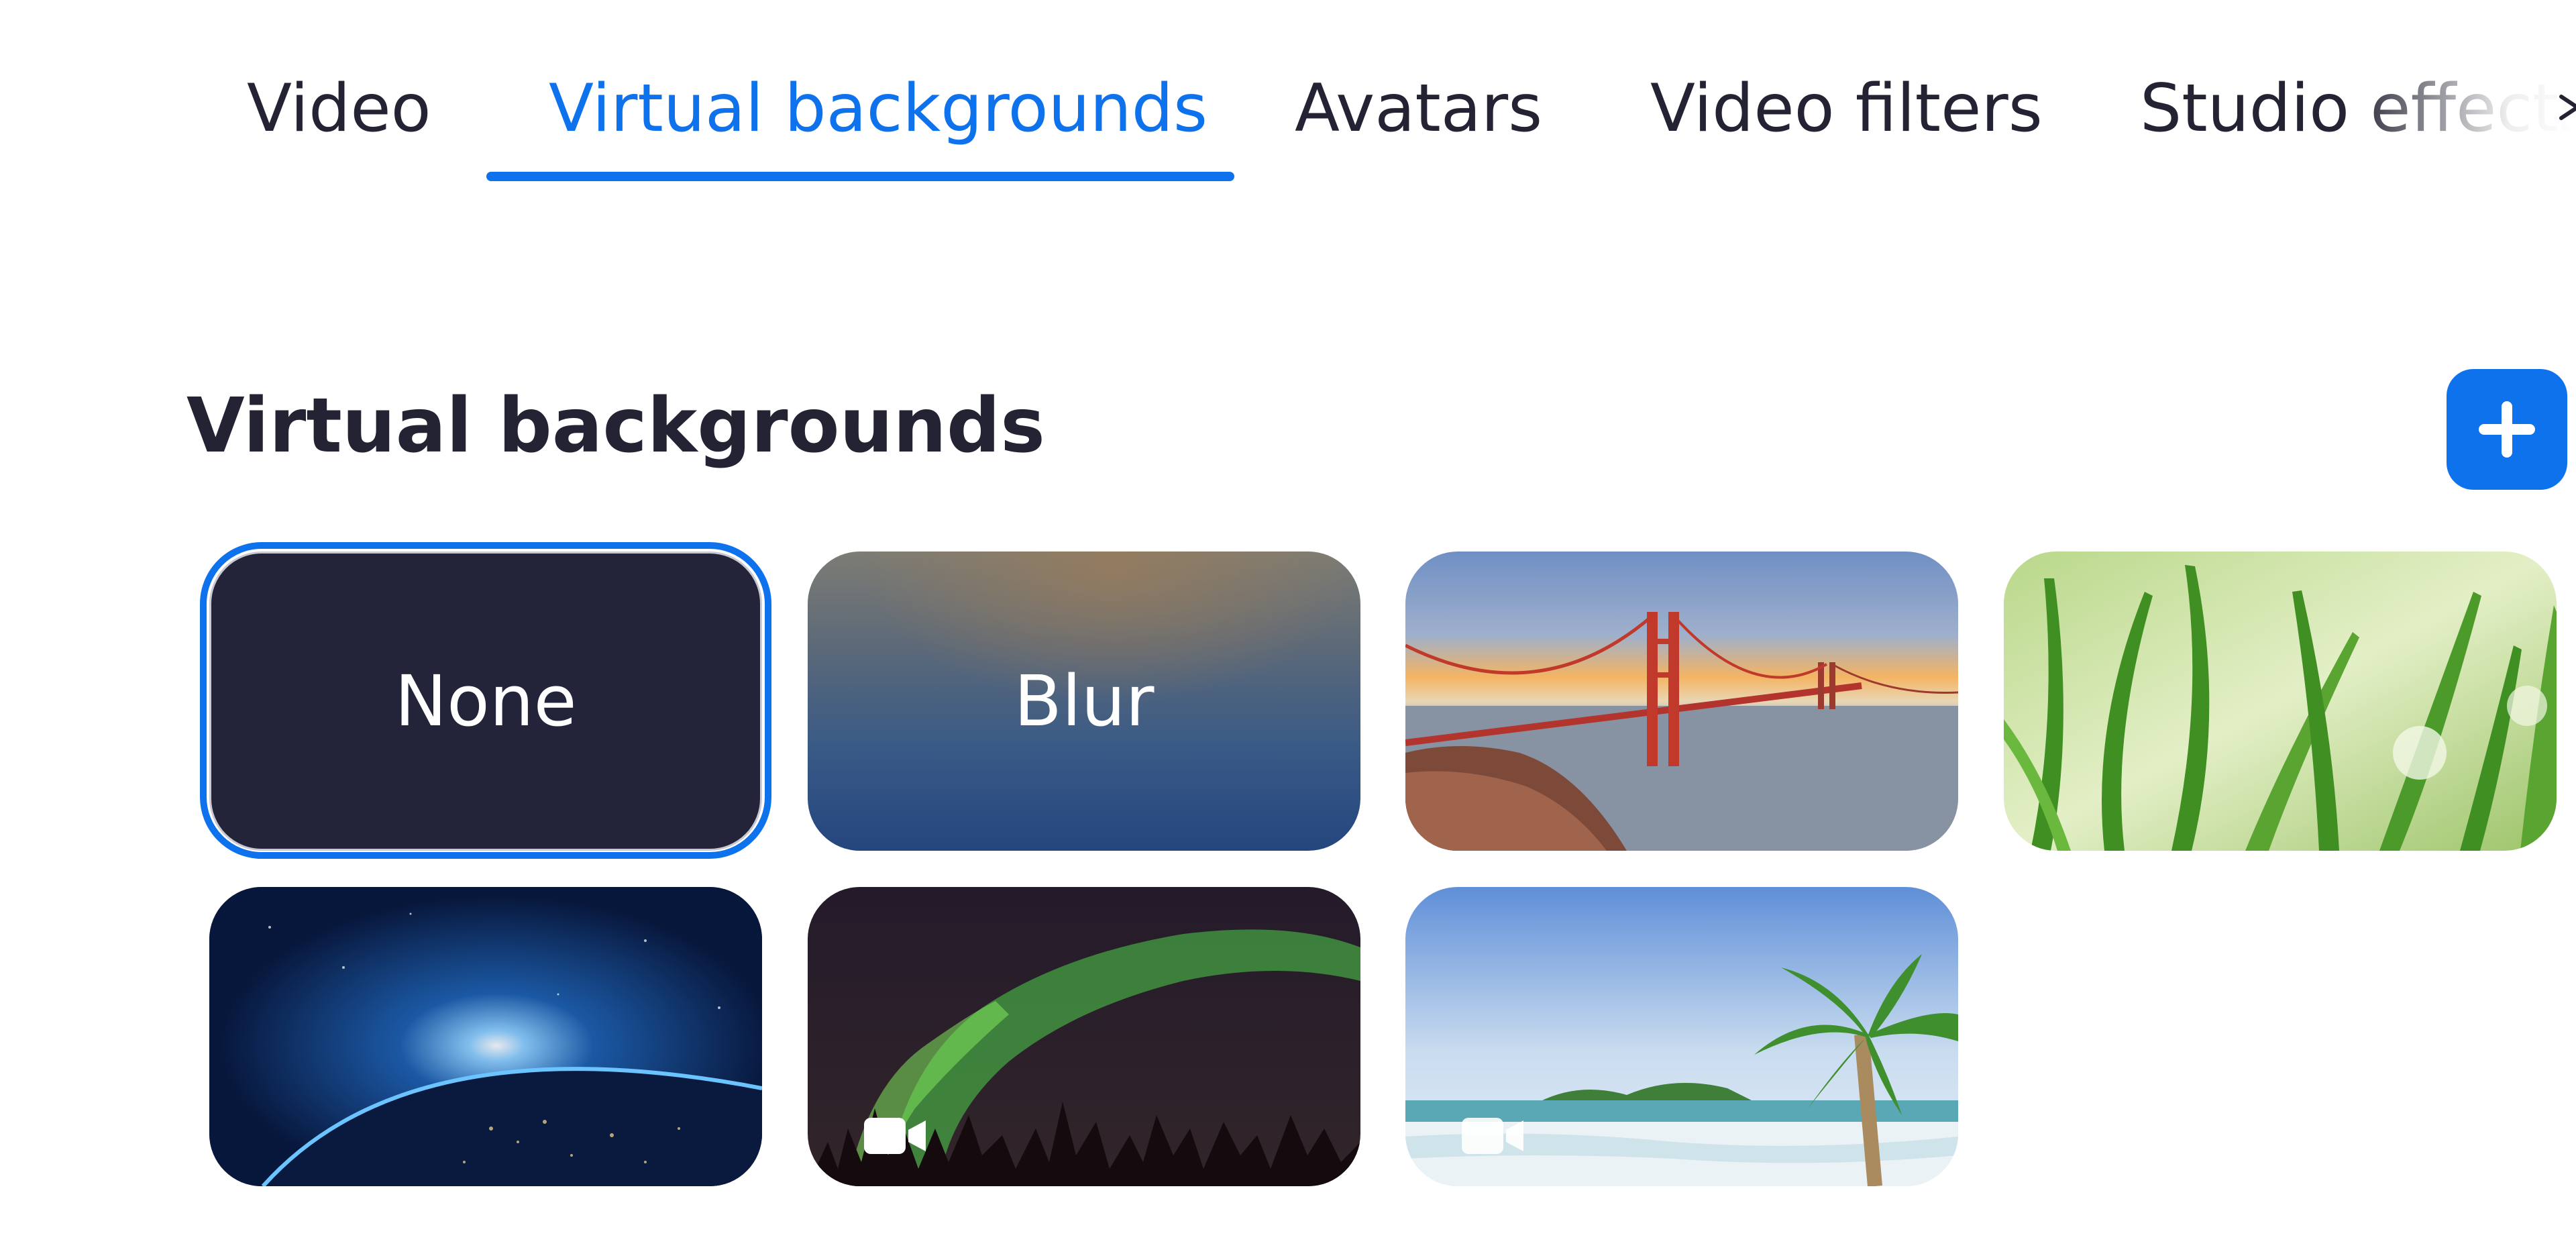 The image size is (2576, 1258). I want to click on background-tile-blur: Blur, so click(1084, 701).